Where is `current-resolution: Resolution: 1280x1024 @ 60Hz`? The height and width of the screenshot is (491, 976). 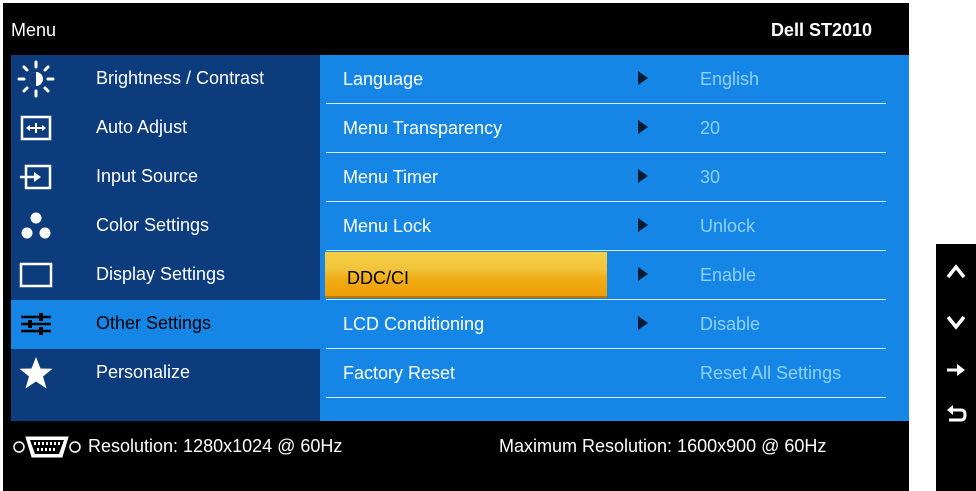
current-resolution: Resolution: 1280x1024 @ 60Hz is located at coordinates (215, 446).